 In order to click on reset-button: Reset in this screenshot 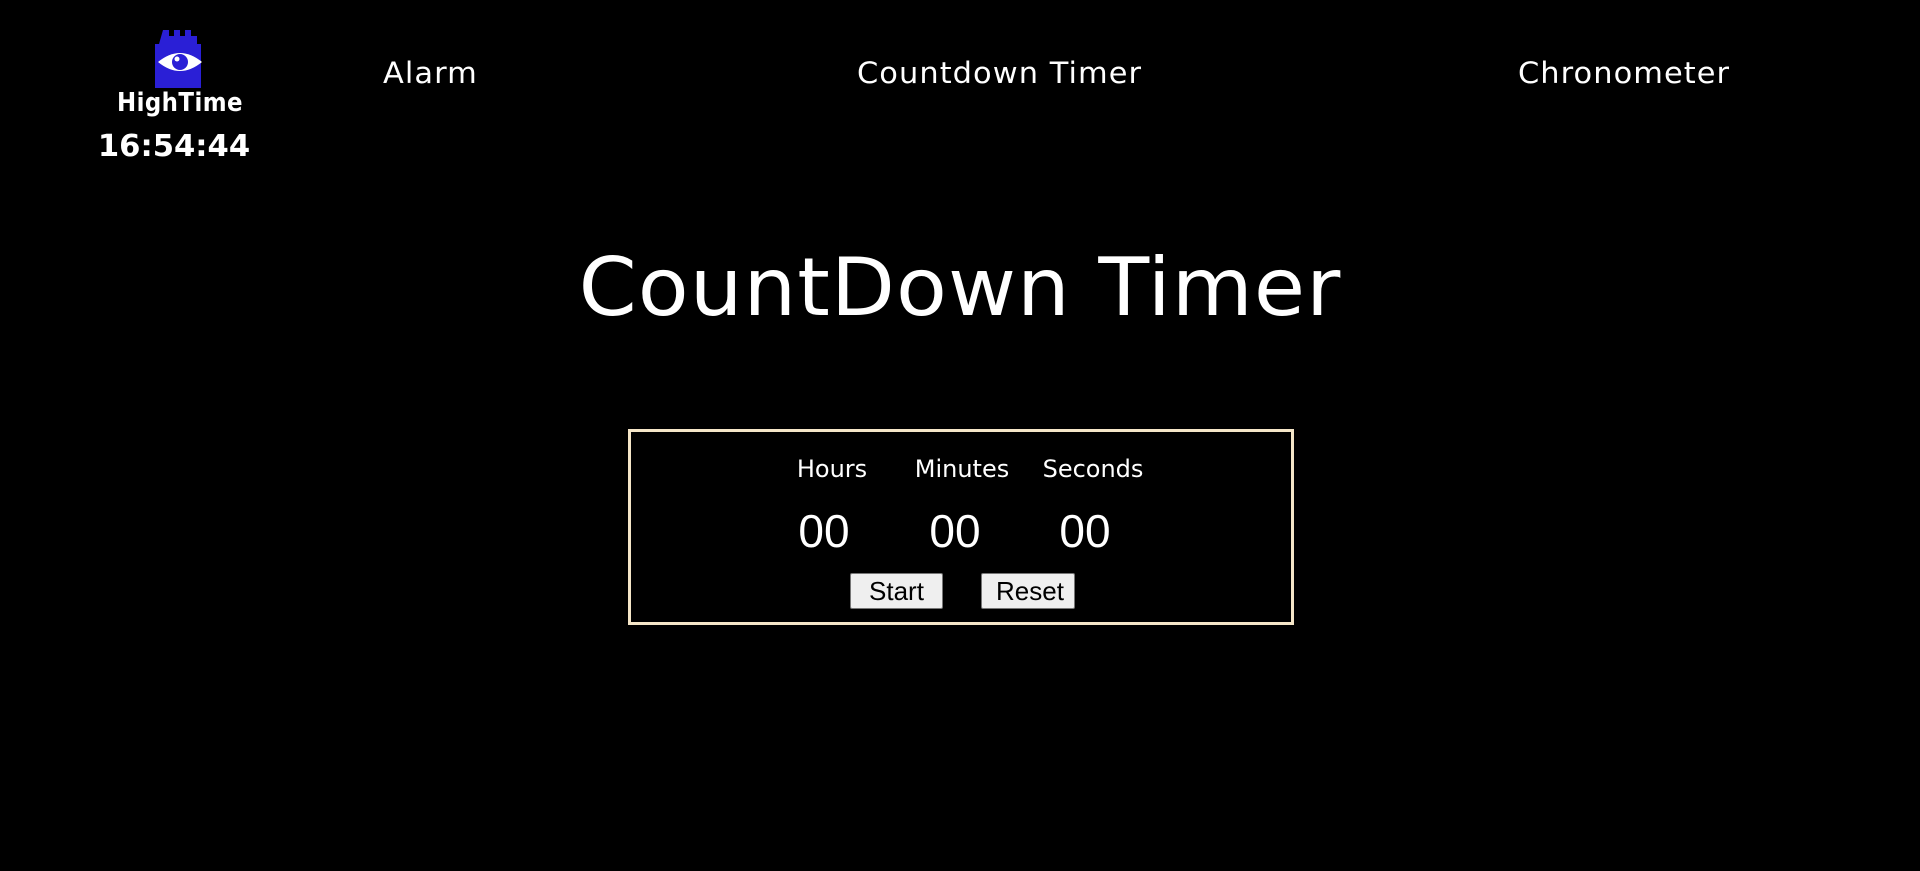, I will do `click(1028, 591)`.